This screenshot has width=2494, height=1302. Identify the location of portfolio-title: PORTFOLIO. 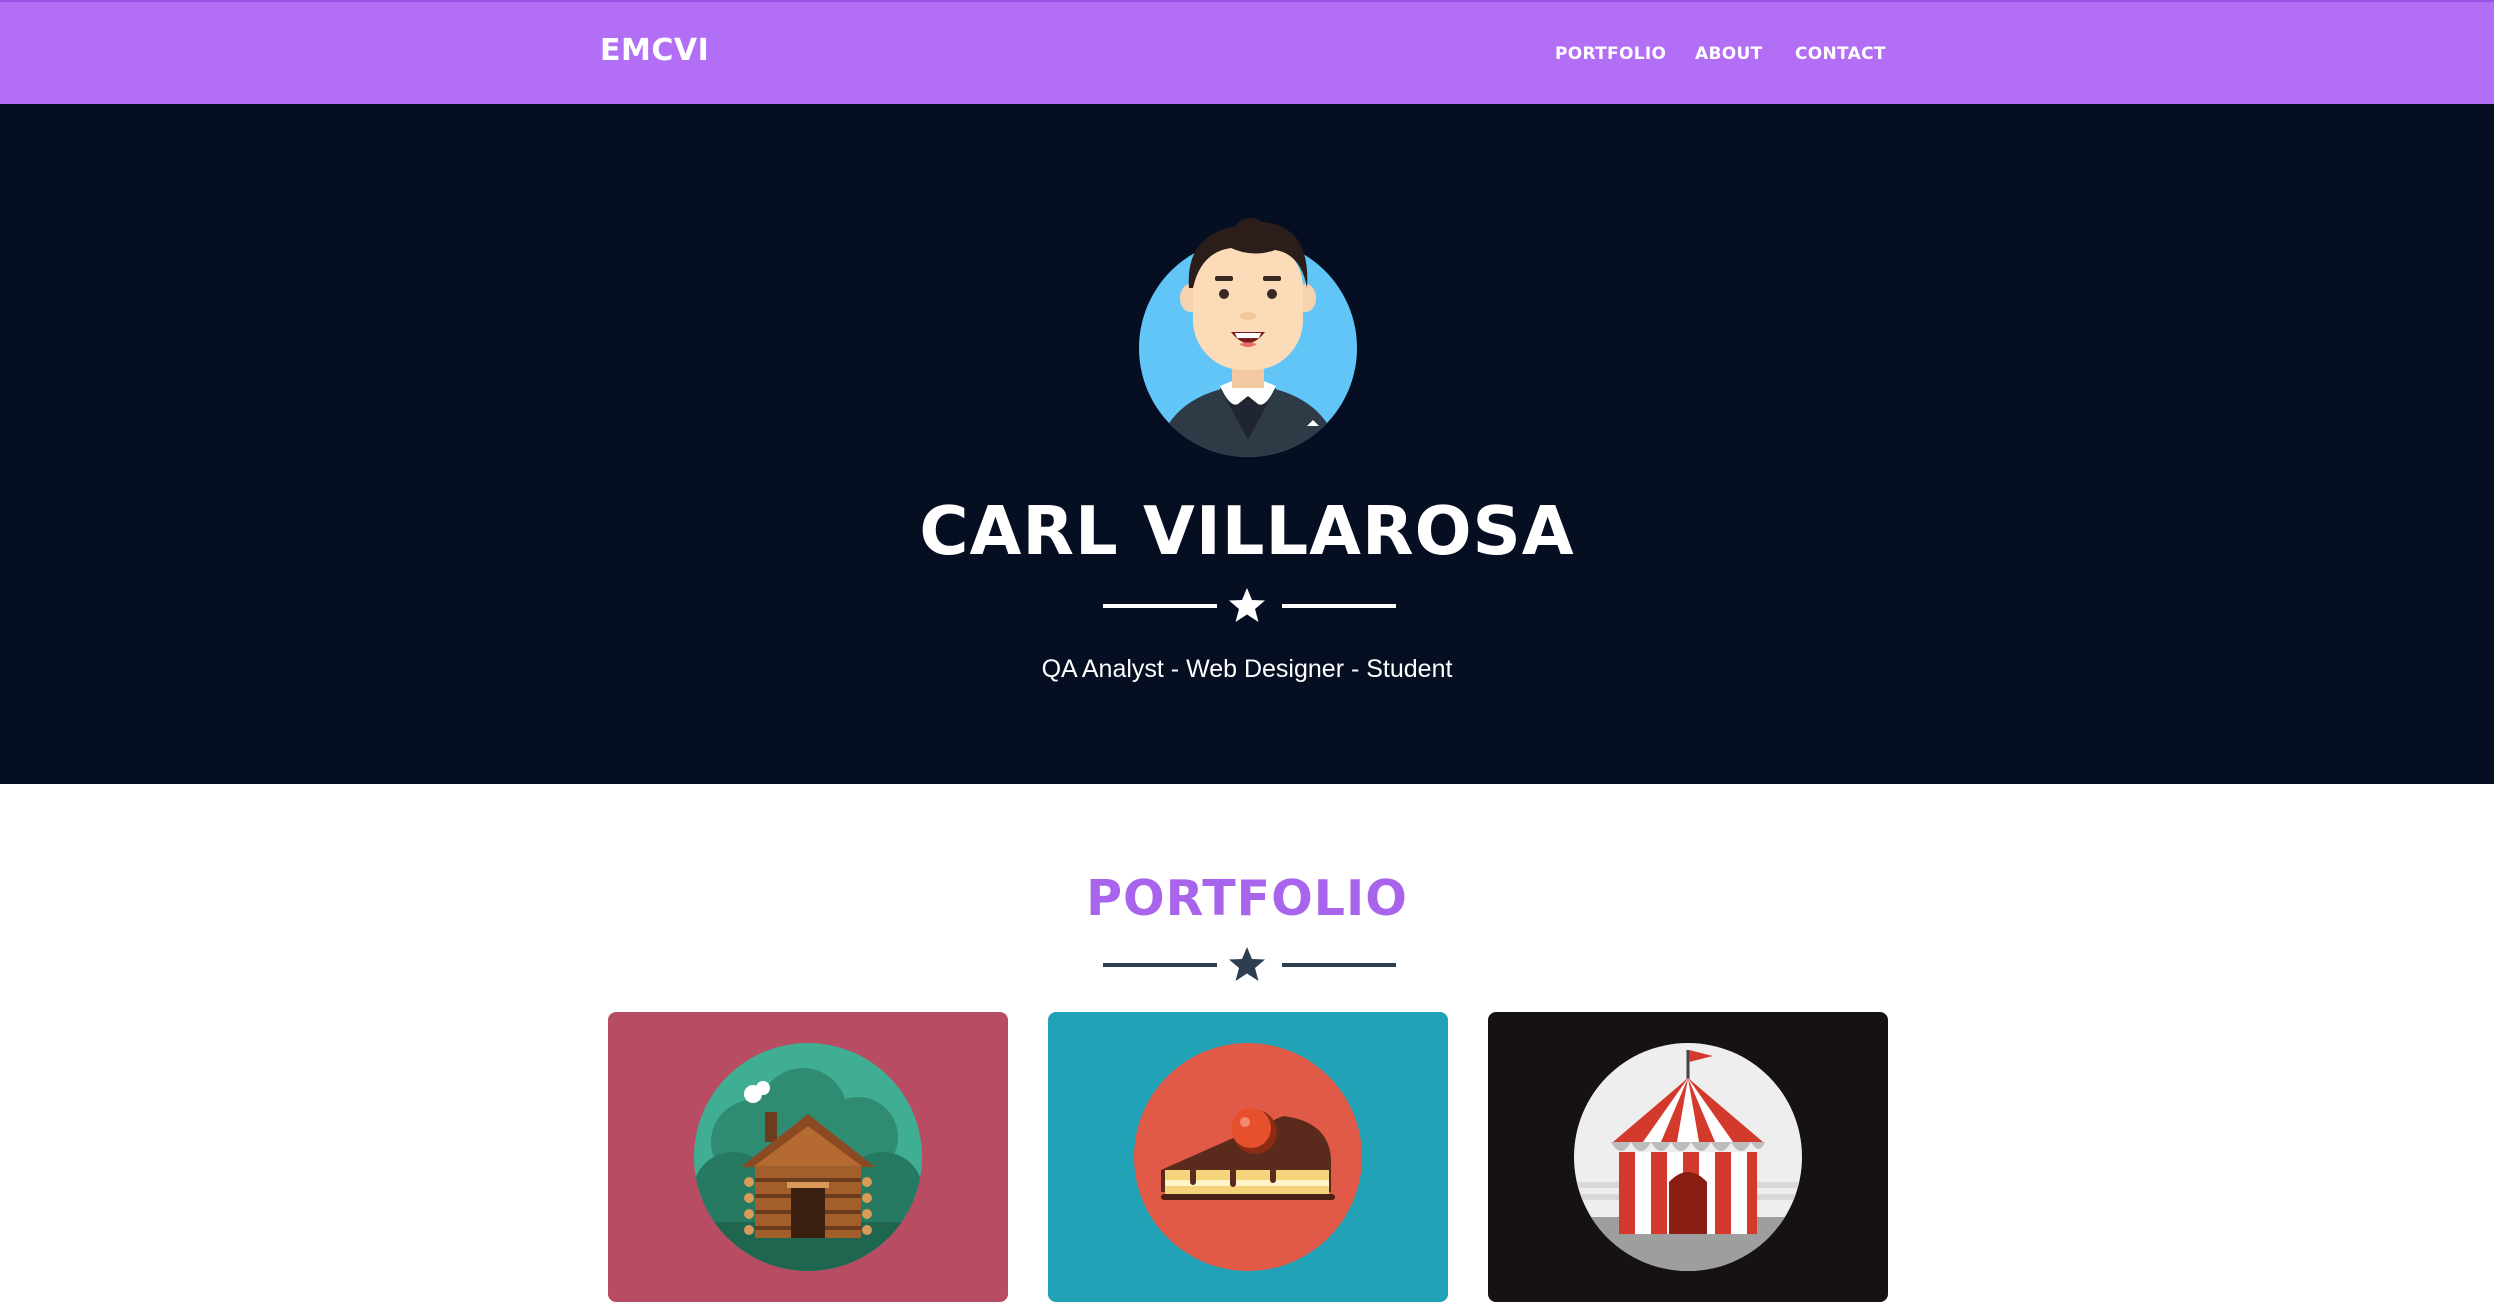
(1247, 898).